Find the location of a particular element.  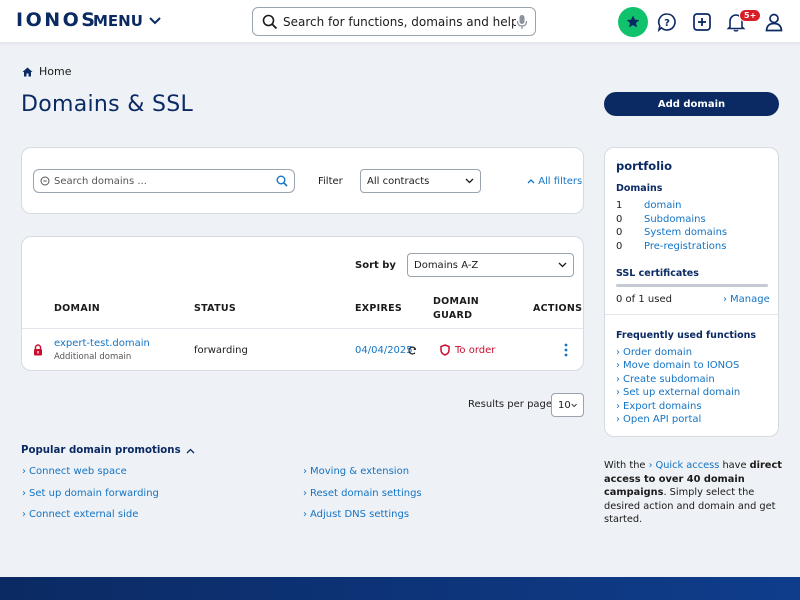

table-divider is located at coordinates (302, 328).